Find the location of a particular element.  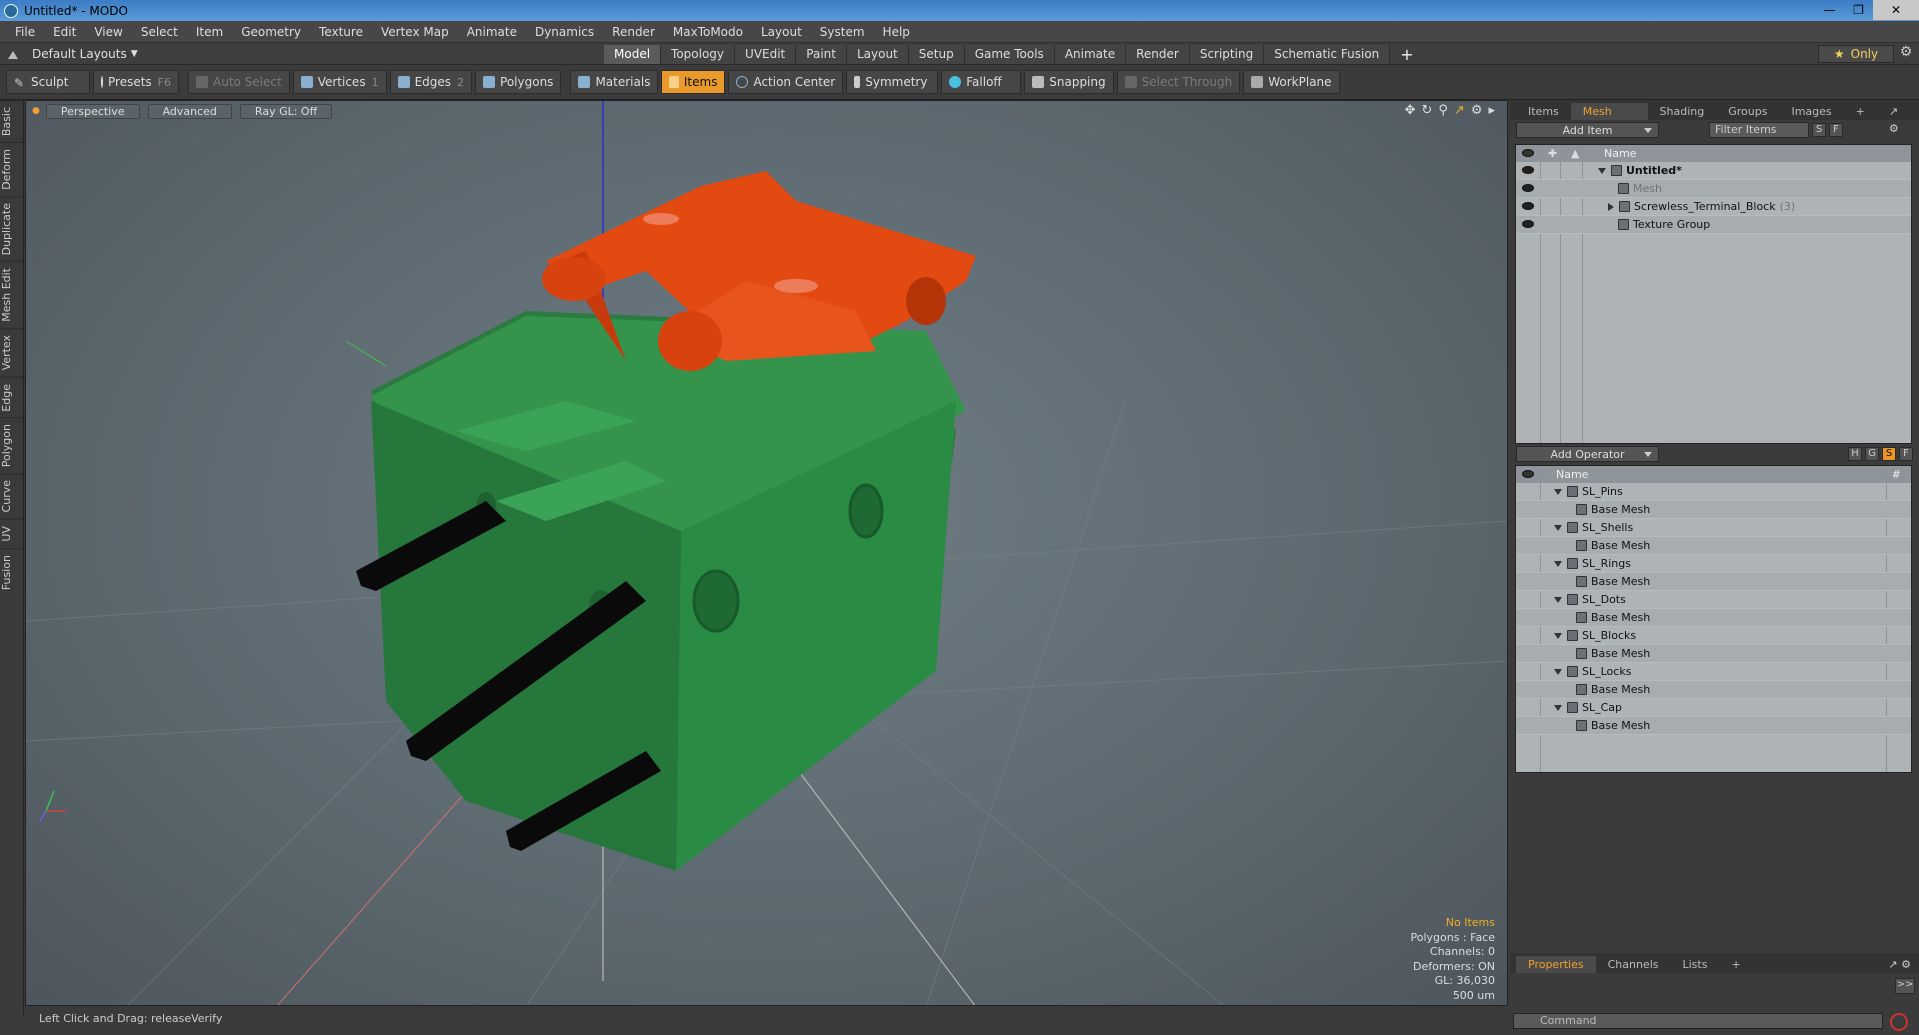

symmetry-button: Symmetry is located at coordinates (892, 82).